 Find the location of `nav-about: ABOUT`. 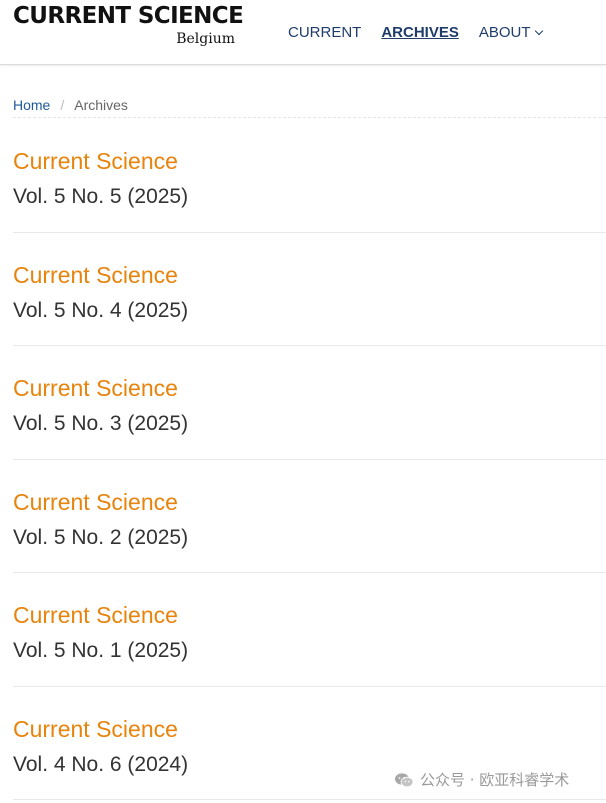

nav-about: ABOUT is located at coordinates (510, 32).